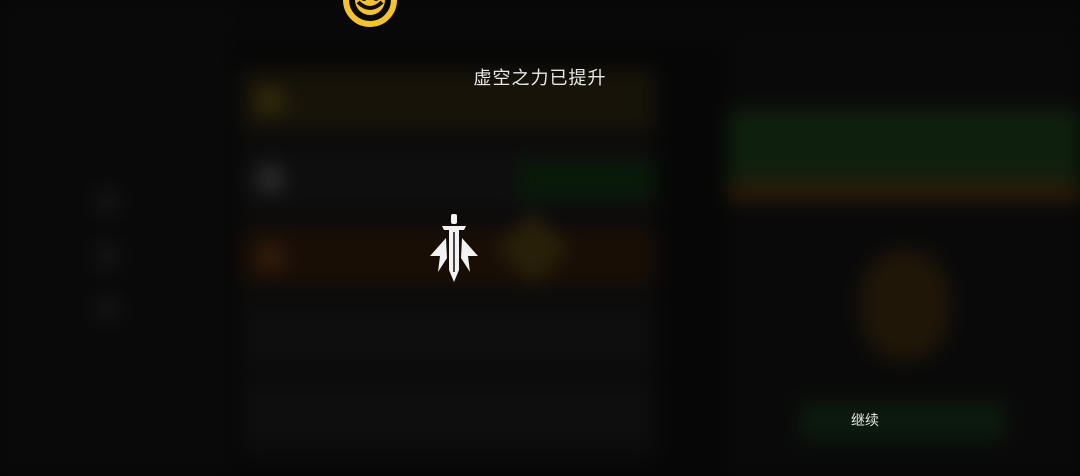 This screenshot has height=476, width=1080. What do you see at coordinates (370, 13) in the screenshot?
I see `void-emblem-icon` at bounding box center [370, 13].